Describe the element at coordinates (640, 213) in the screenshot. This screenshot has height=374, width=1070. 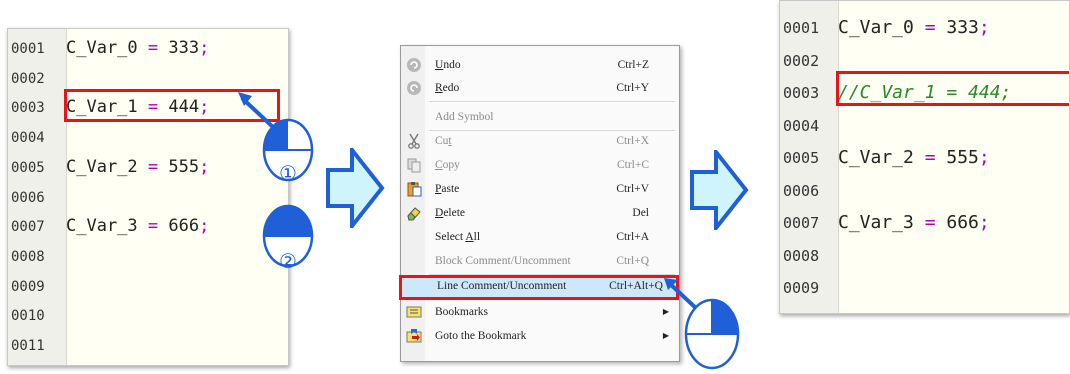
I see `menu-item-shortcut: Del` at that location.